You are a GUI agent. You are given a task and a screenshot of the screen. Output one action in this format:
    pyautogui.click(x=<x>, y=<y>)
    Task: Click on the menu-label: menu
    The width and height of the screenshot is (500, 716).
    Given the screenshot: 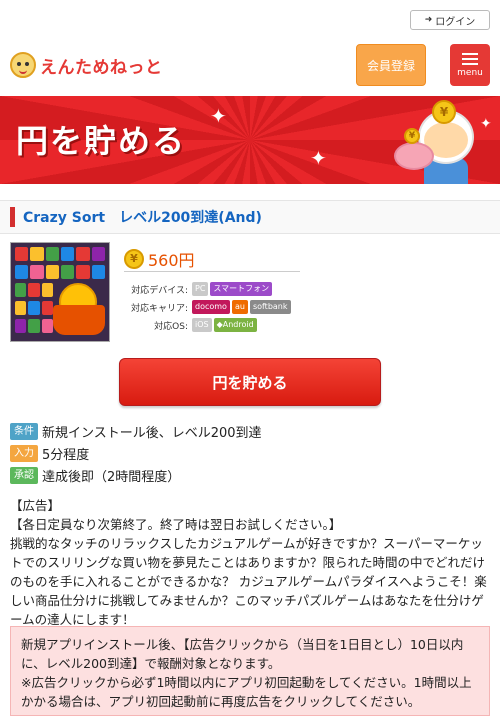 What is the action you would take?
    pyautogui.click(x=470, y=72)
    